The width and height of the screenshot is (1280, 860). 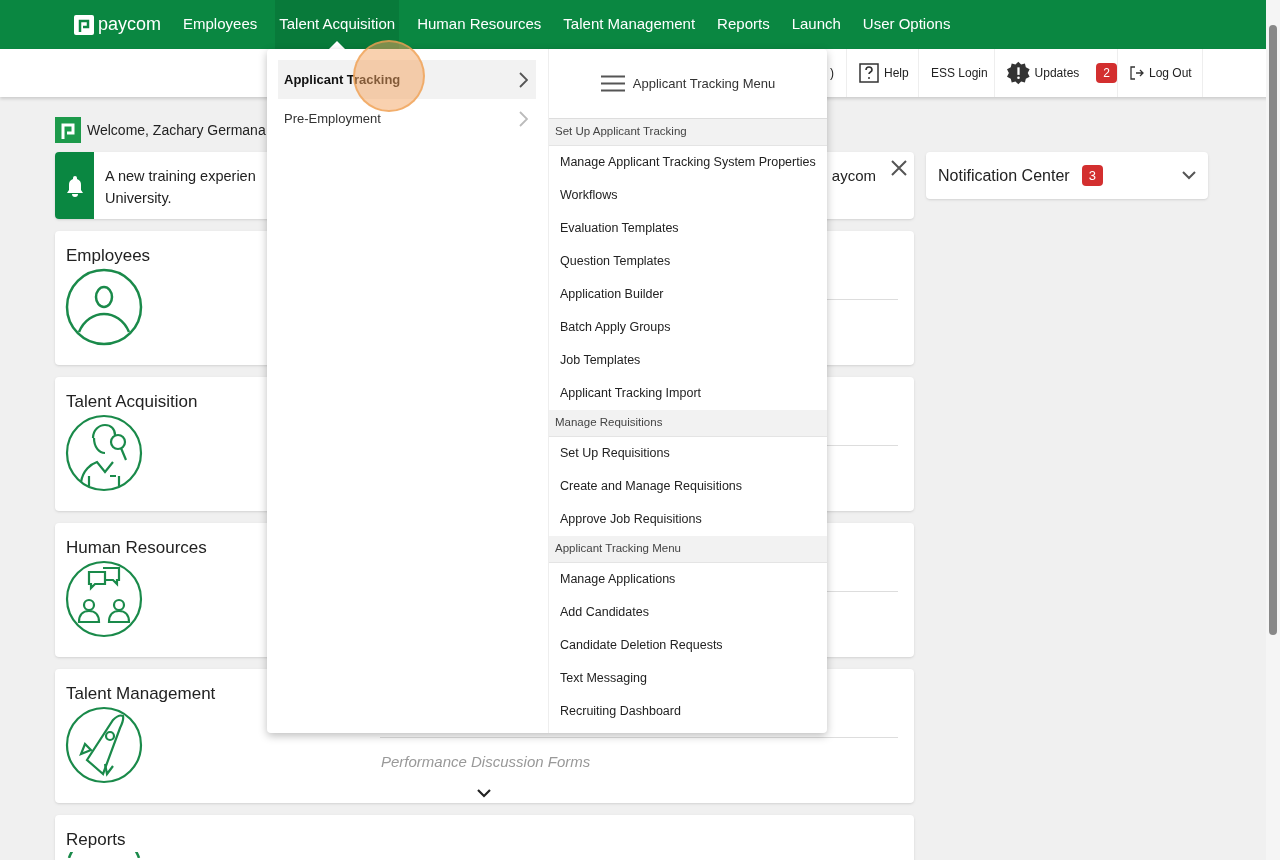 What do you see at coordinates (1056, 73) in the screenshot?
I see `updates-button: Updates 2` at bounding box center [1056, 73].